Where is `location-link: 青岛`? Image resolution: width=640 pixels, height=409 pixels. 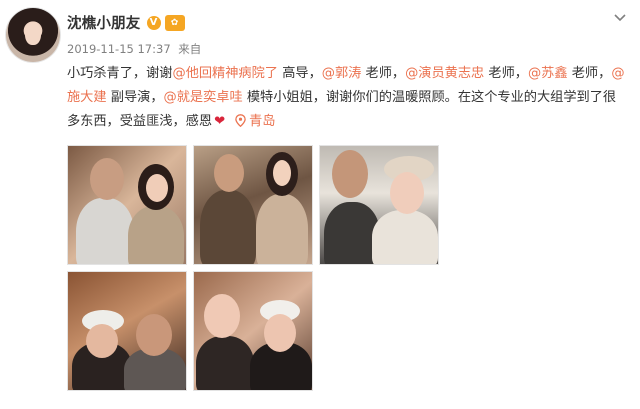
location-link: 青岛 is located at coordinates (255, 121).